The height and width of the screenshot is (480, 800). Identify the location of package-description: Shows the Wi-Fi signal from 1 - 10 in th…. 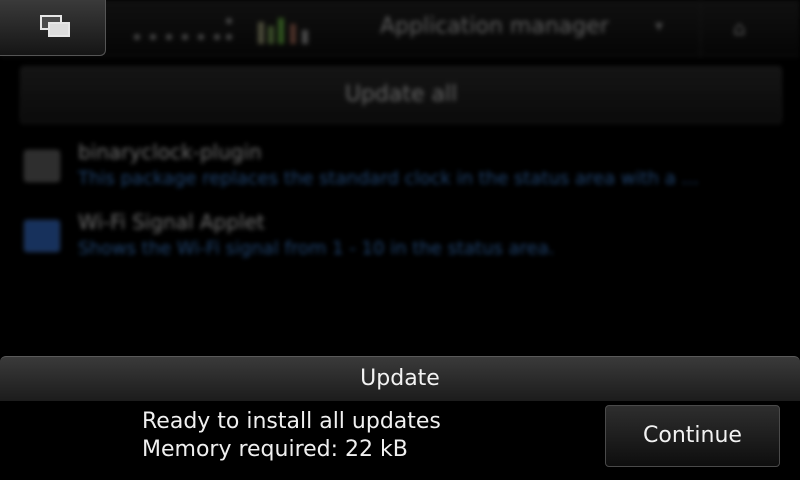
(316, 248).